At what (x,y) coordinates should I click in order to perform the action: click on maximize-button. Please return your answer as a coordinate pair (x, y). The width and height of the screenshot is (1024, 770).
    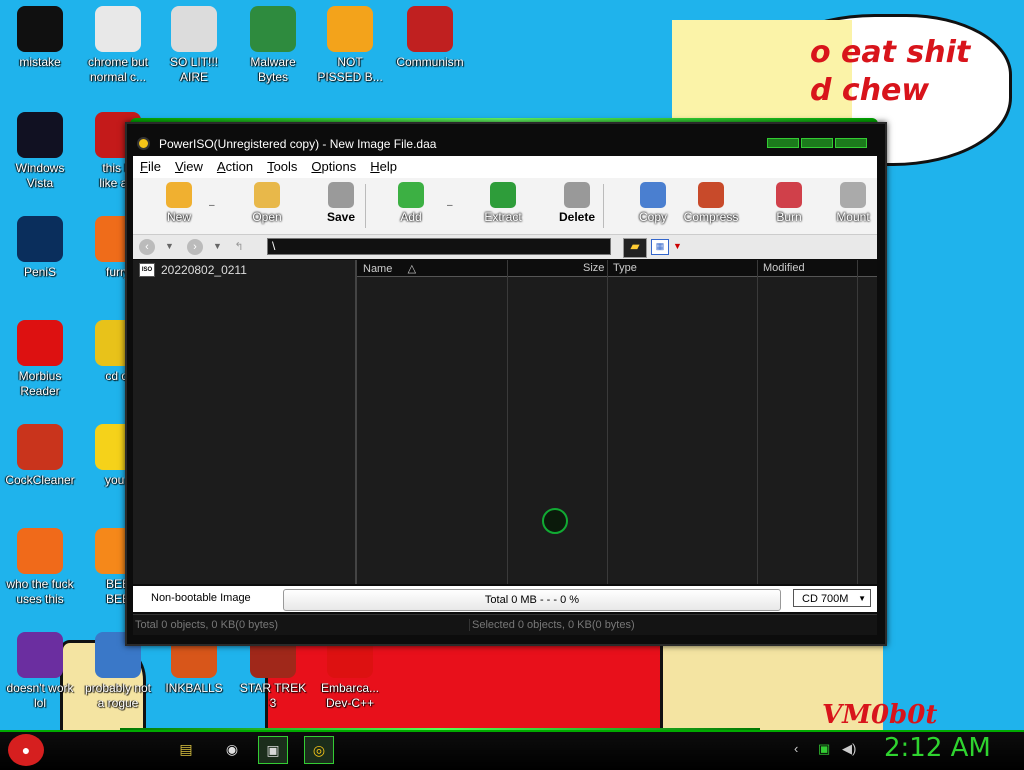
    Looking at the image, I should click on (817, 143).